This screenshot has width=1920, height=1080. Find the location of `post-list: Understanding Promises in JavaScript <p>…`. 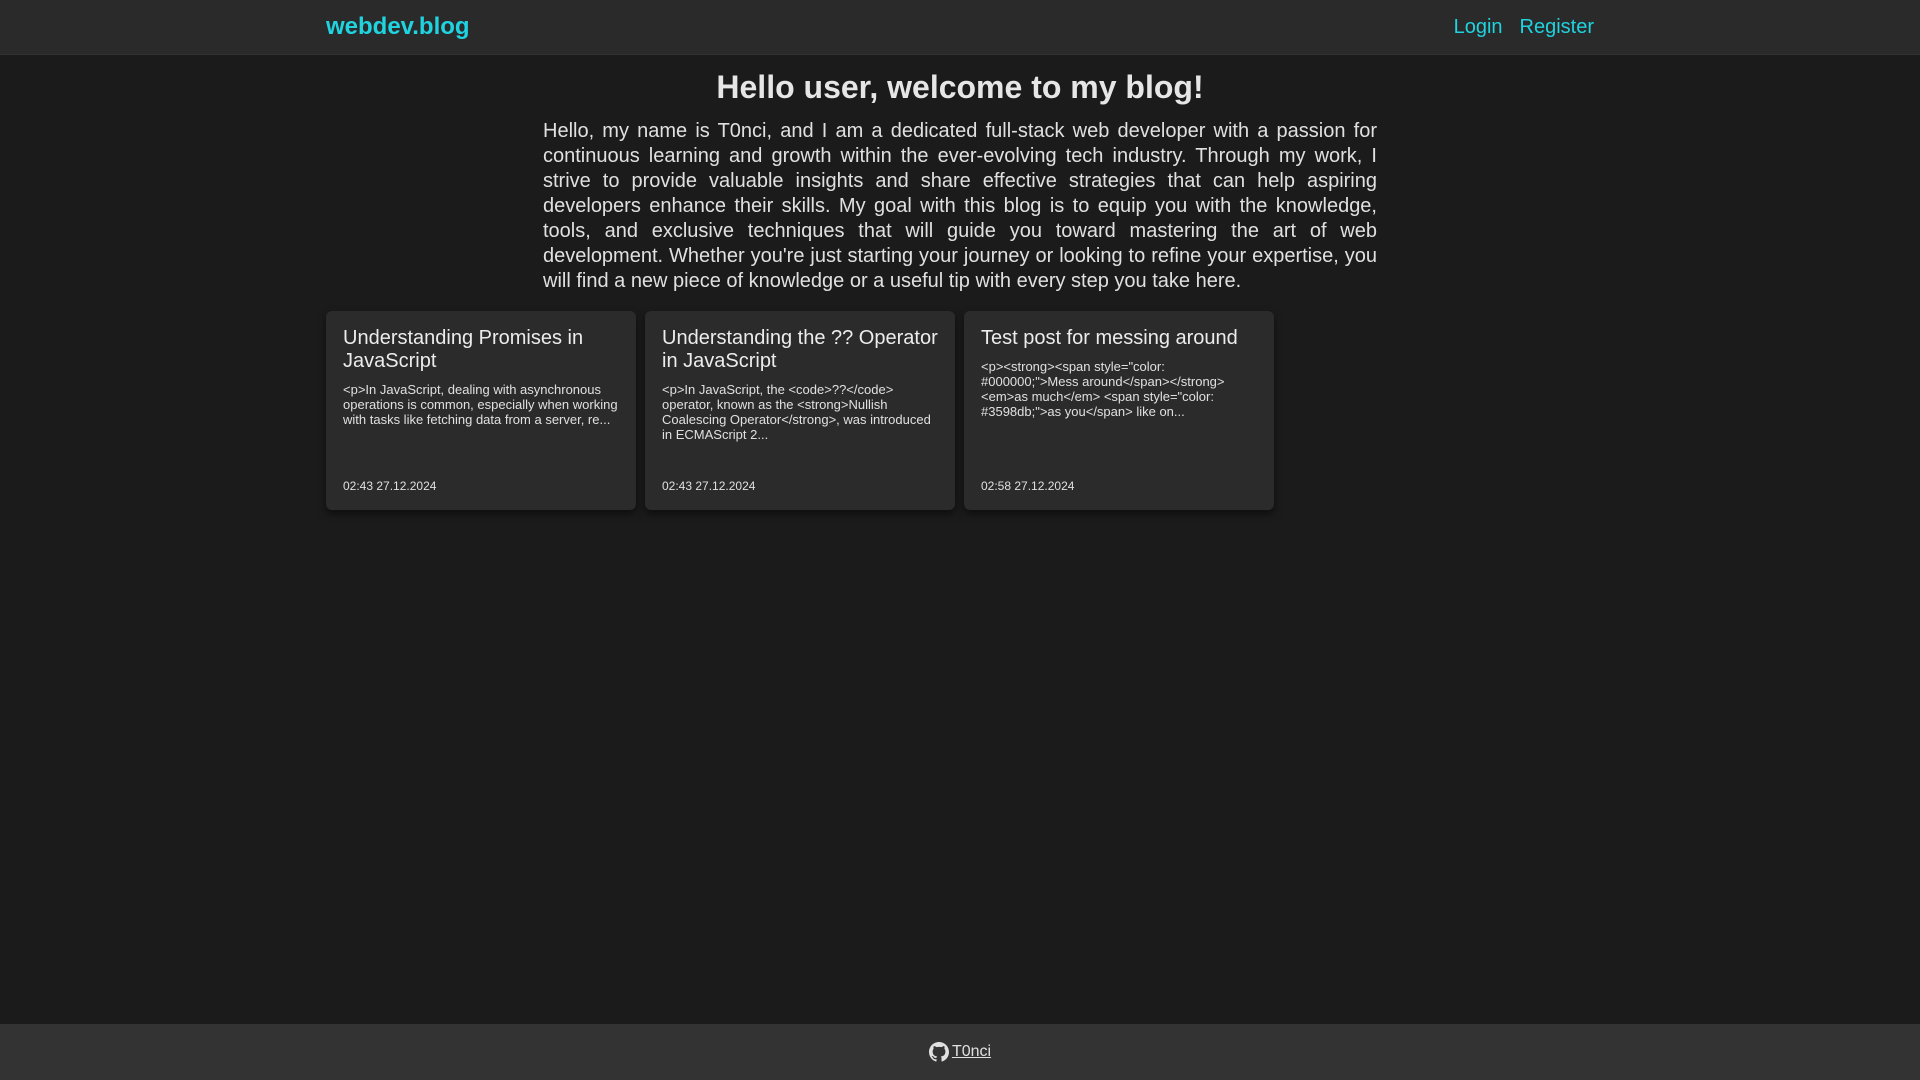

post-list: Understanding Promises in JavaScript <p>… is located at coordinates (800, 410).